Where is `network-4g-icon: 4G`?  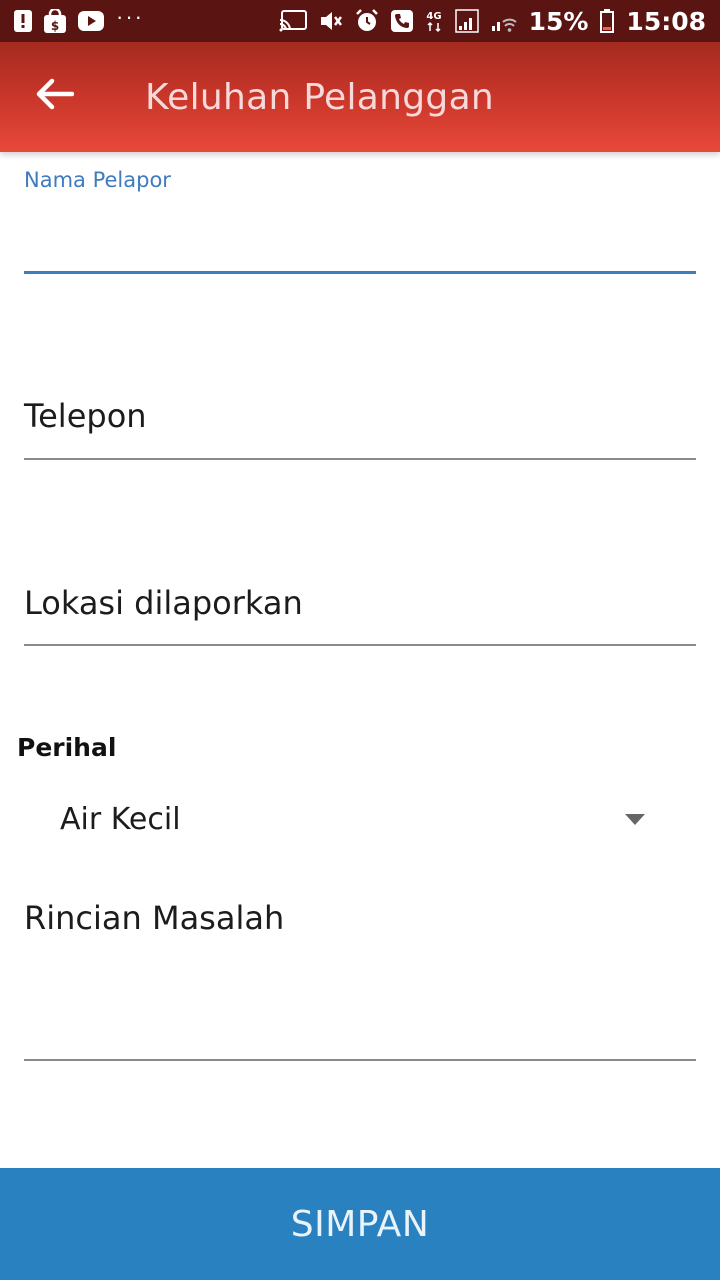 network-4g-icon: 4G is located at coordinates (434, 21).